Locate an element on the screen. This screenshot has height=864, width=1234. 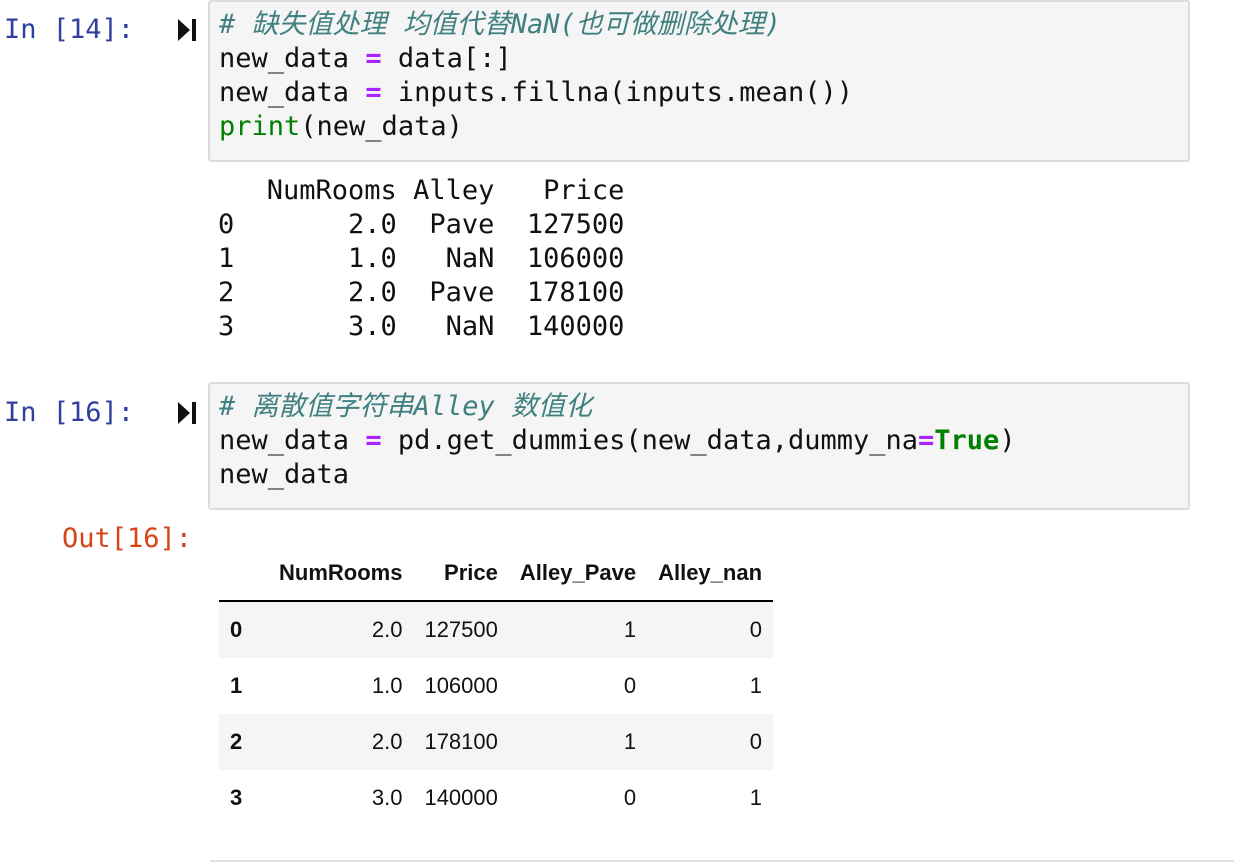
stdout-line: 0 2.0 Pave 127500 is located at coordinates (421, 224).